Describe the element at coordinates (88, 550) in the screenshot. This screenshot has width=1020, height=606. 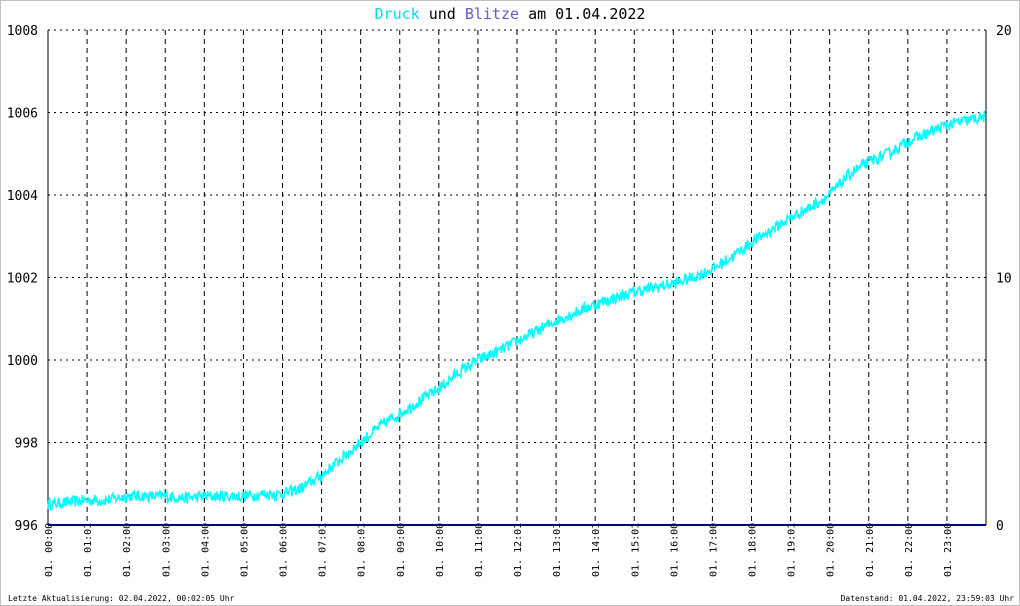
I see `x-tick-label: 01. 01:01` at that location.